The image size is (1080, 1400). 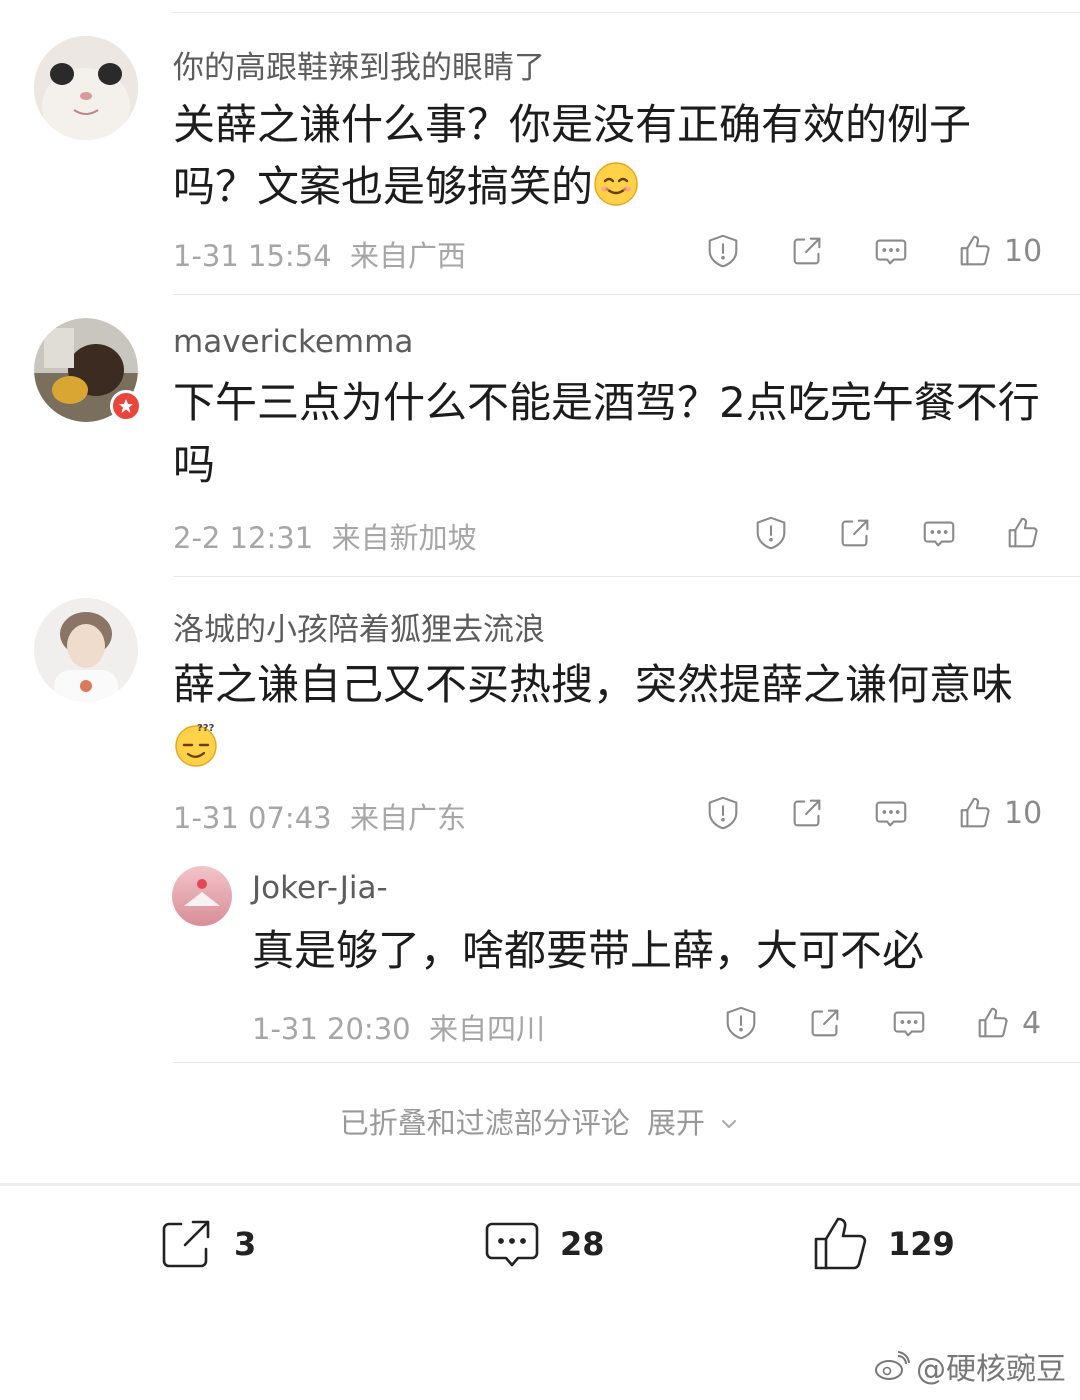 I want to click on comment-button: 28, so click(x=542, y=1244).